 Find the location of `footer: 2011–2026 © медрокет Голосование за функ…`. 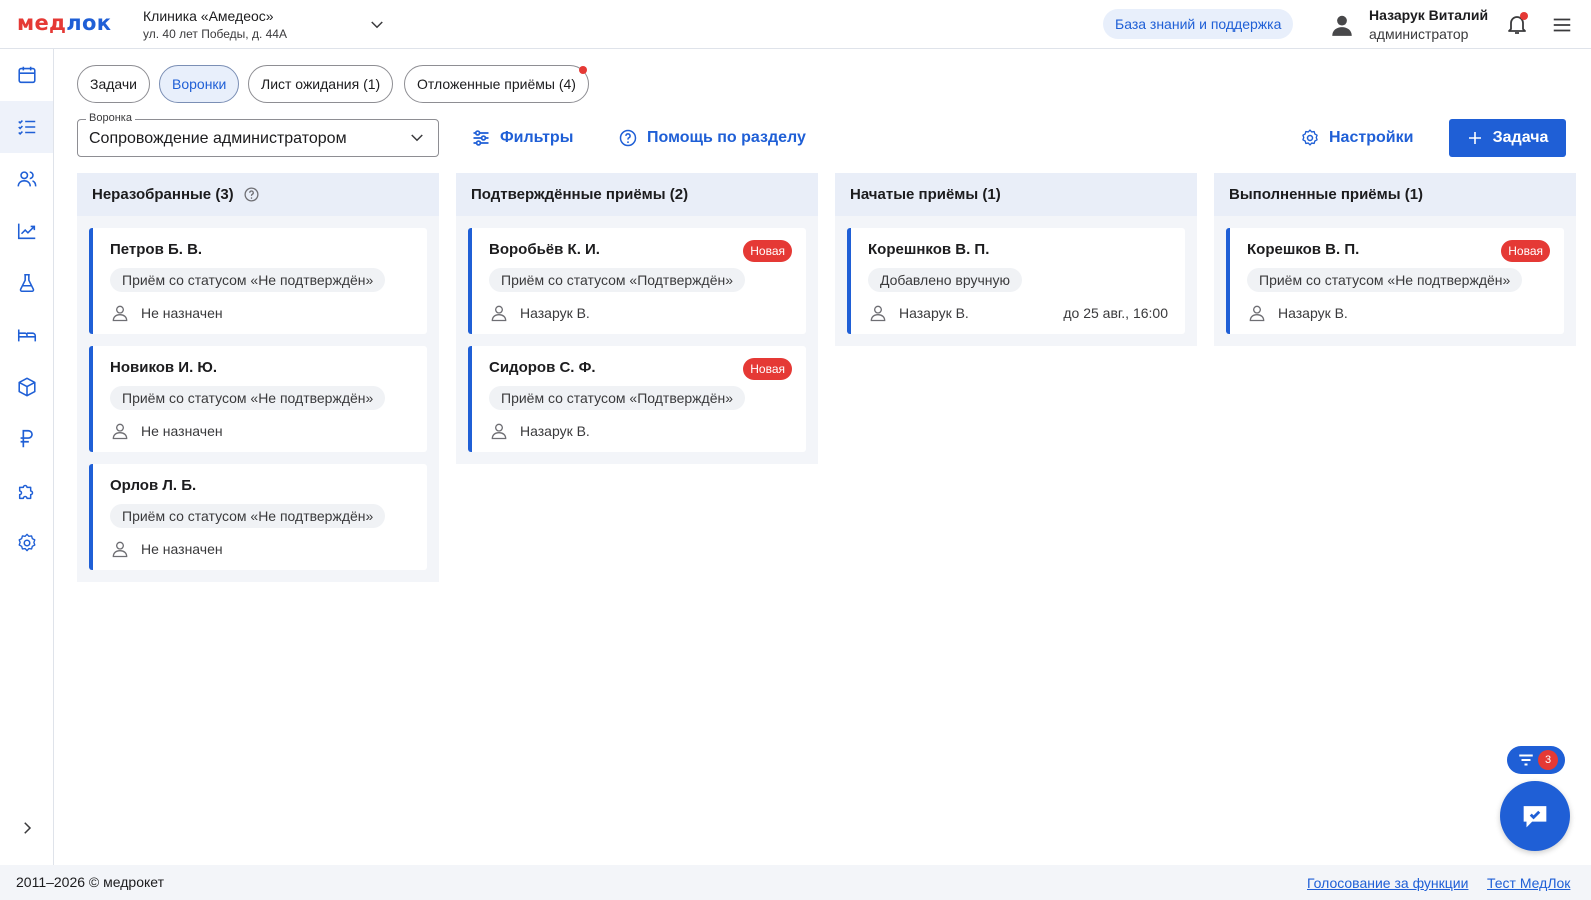

footer: 2011–2026 © медрокет Голосование за функ… is located at coordinates (795, 882).